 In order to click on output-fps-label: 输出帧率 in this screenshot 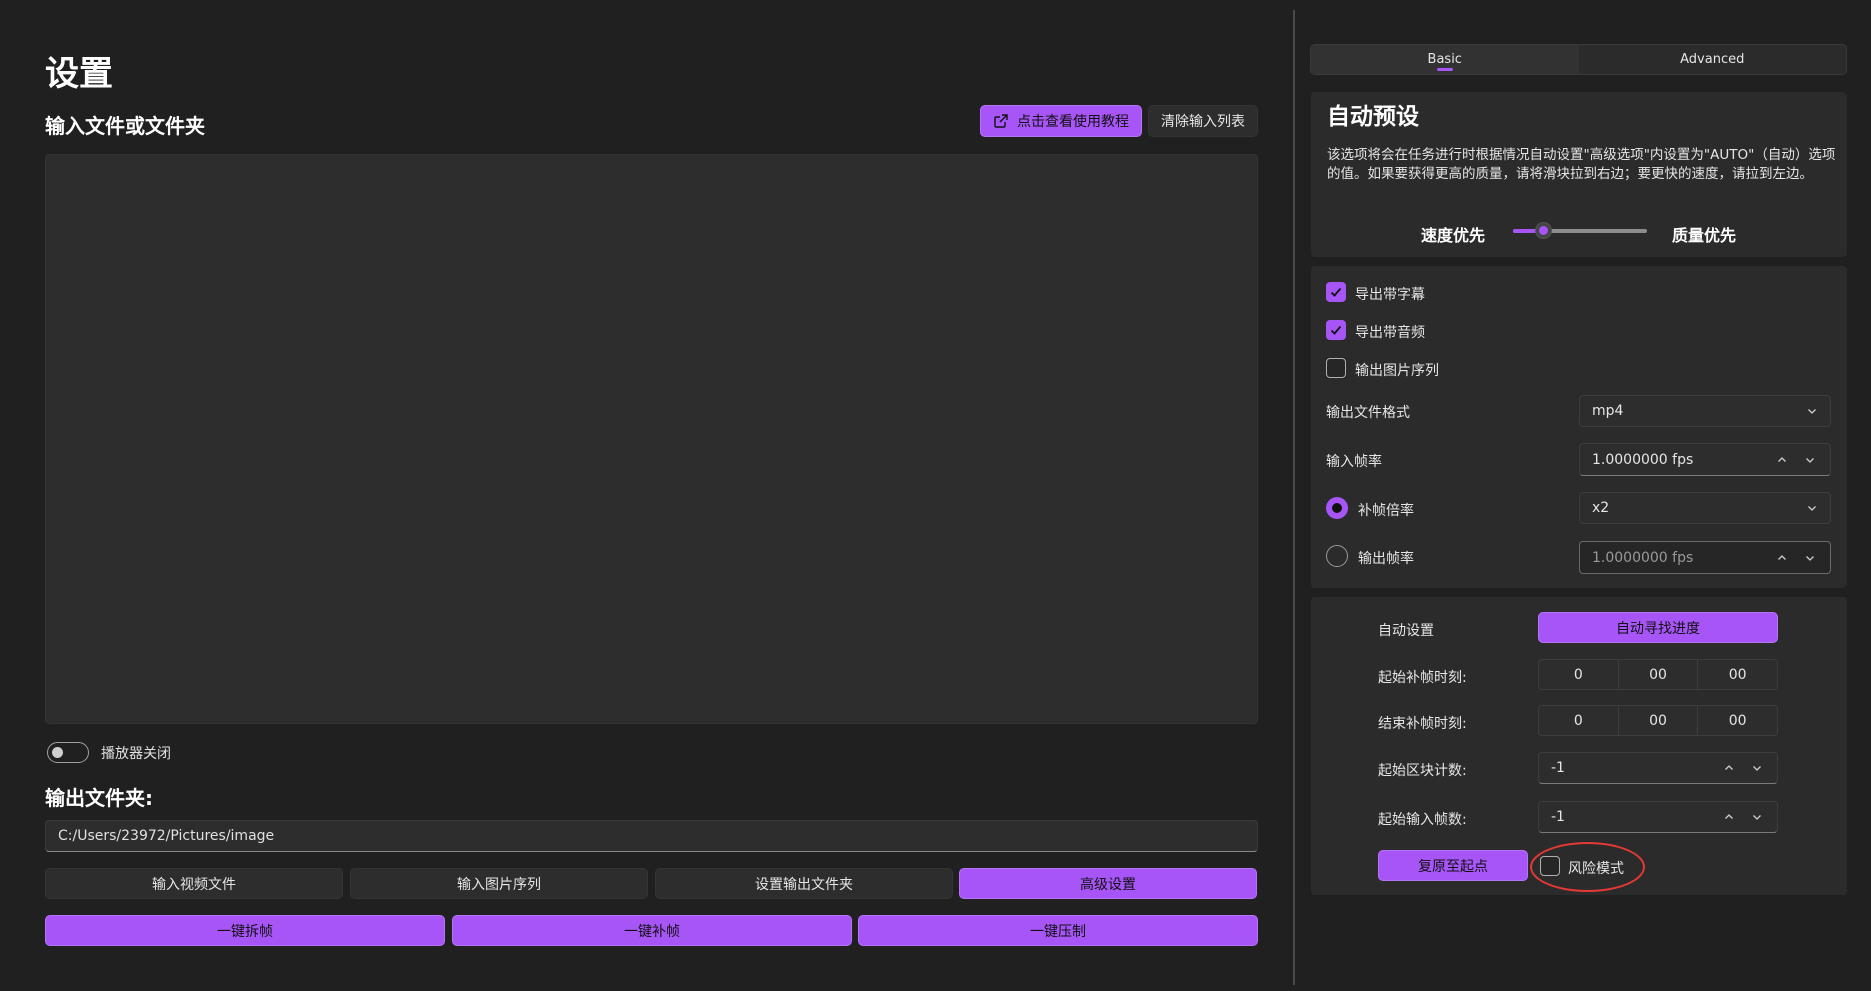, I will do `click(1386, 559)`.